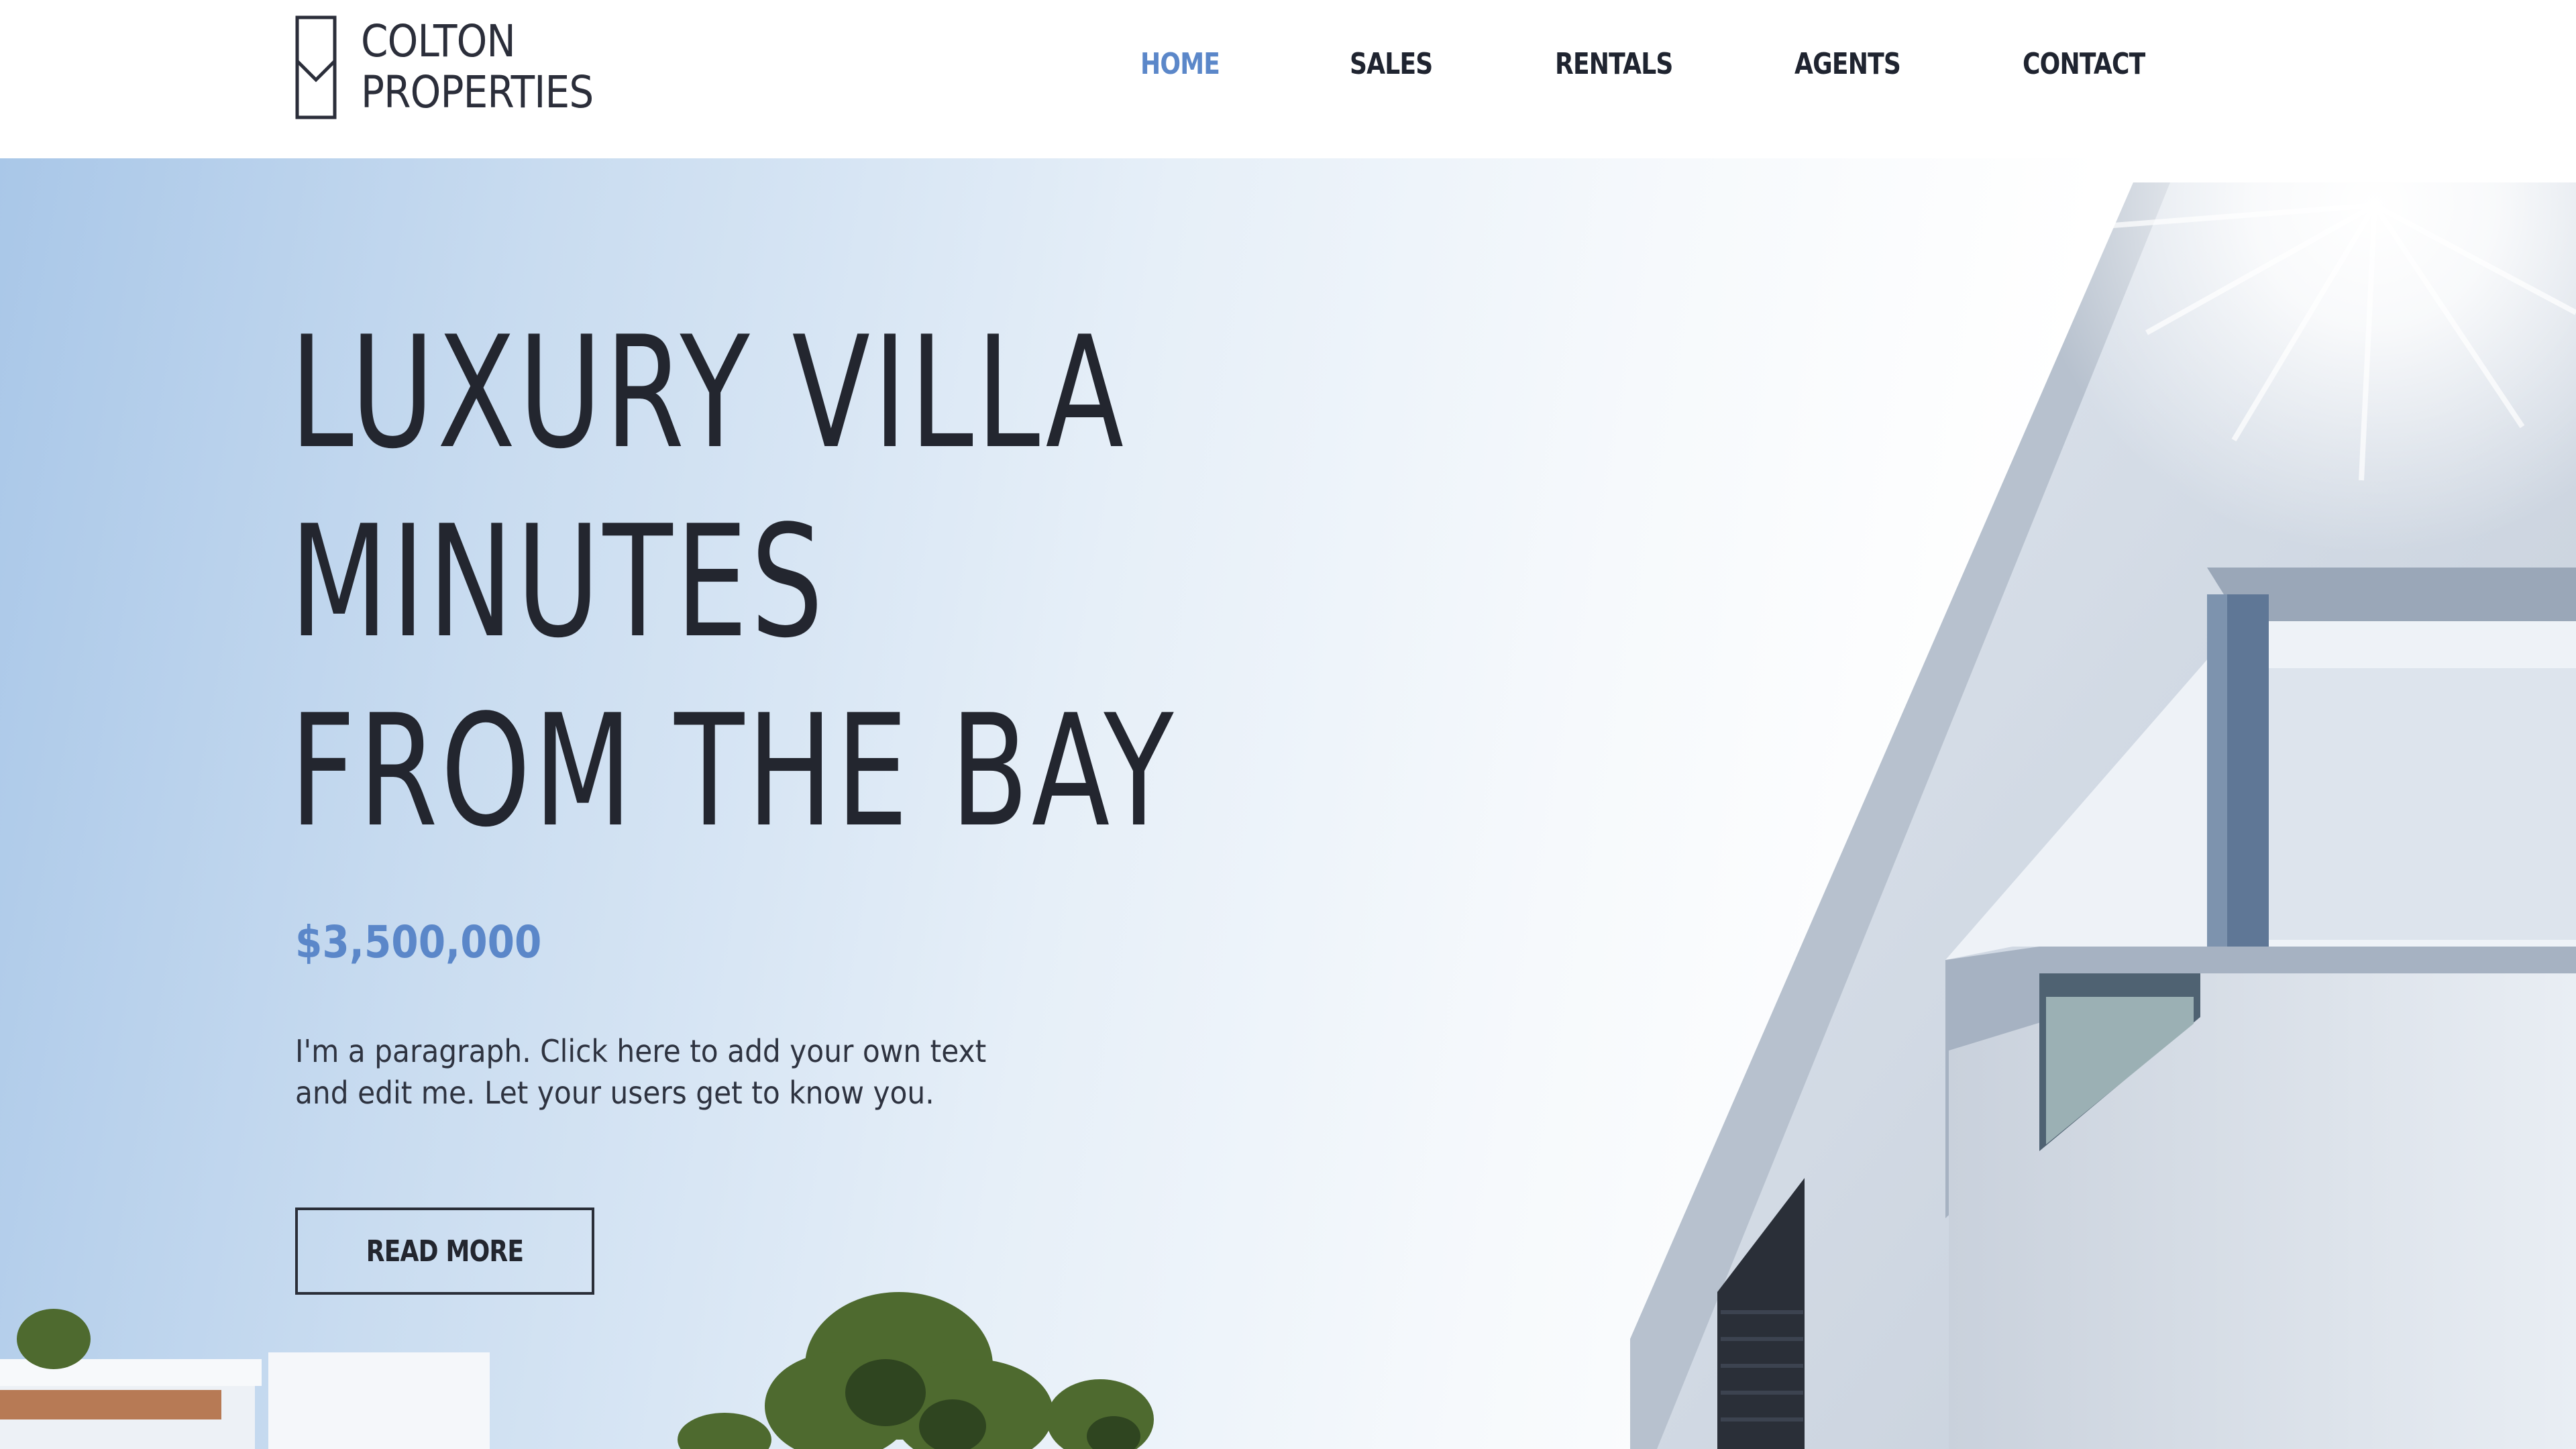  I want to click on nav-contact: CONTACT, so click(2084, 64).